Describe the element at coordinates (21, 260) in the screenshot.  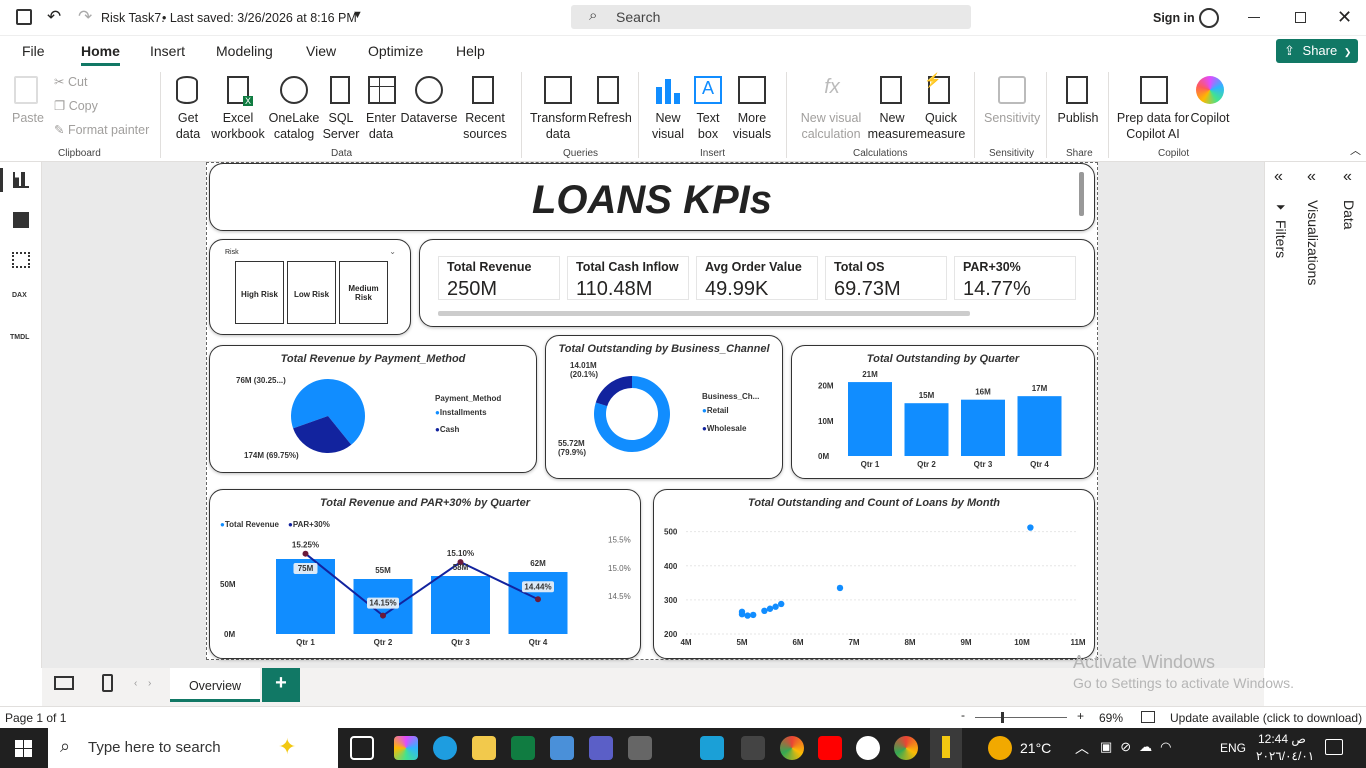
I see `model-view-icon` at that location.